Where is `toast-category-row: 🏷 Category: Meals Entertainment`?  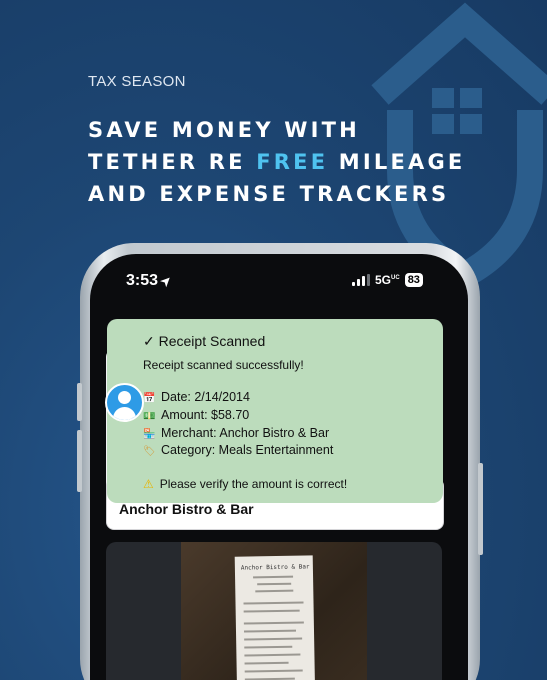 toast-category-row: 🏷 Category: Meals Entertainment is located at coordinates (238, 450).